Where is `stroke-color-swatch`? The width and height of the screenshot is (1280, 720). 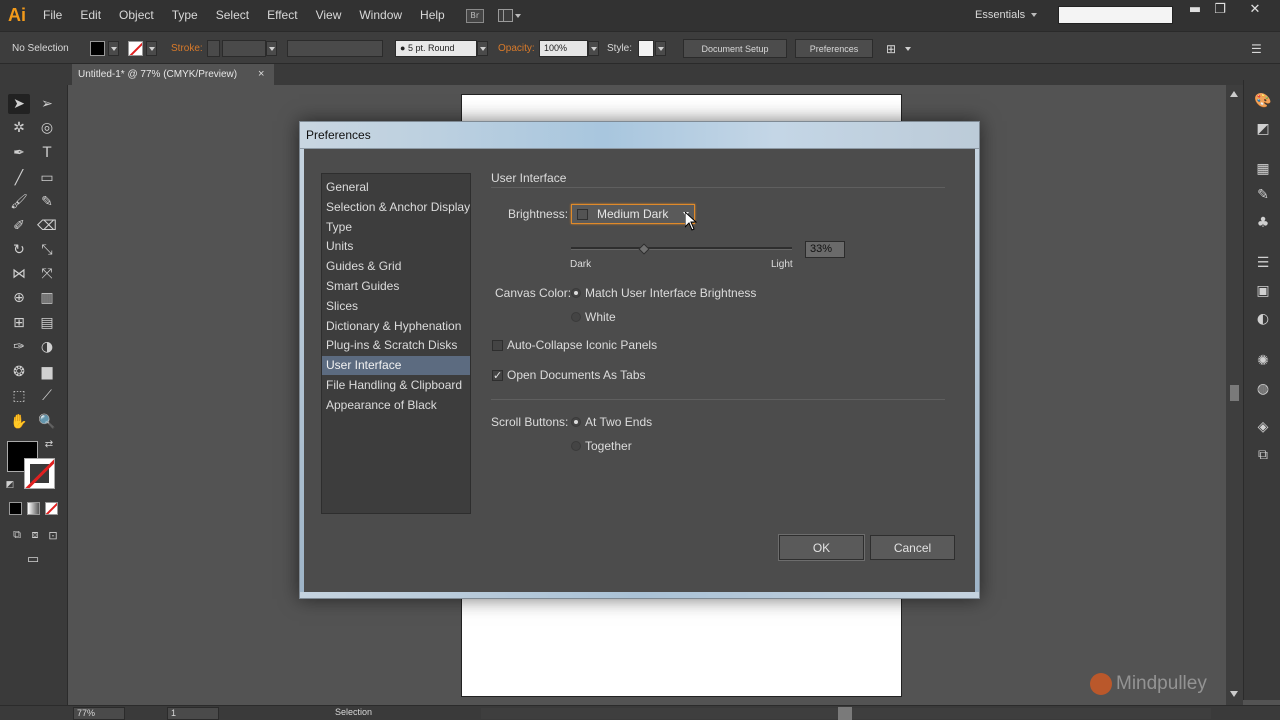
stroke-color-swatch is located at coordinates (135, 48).